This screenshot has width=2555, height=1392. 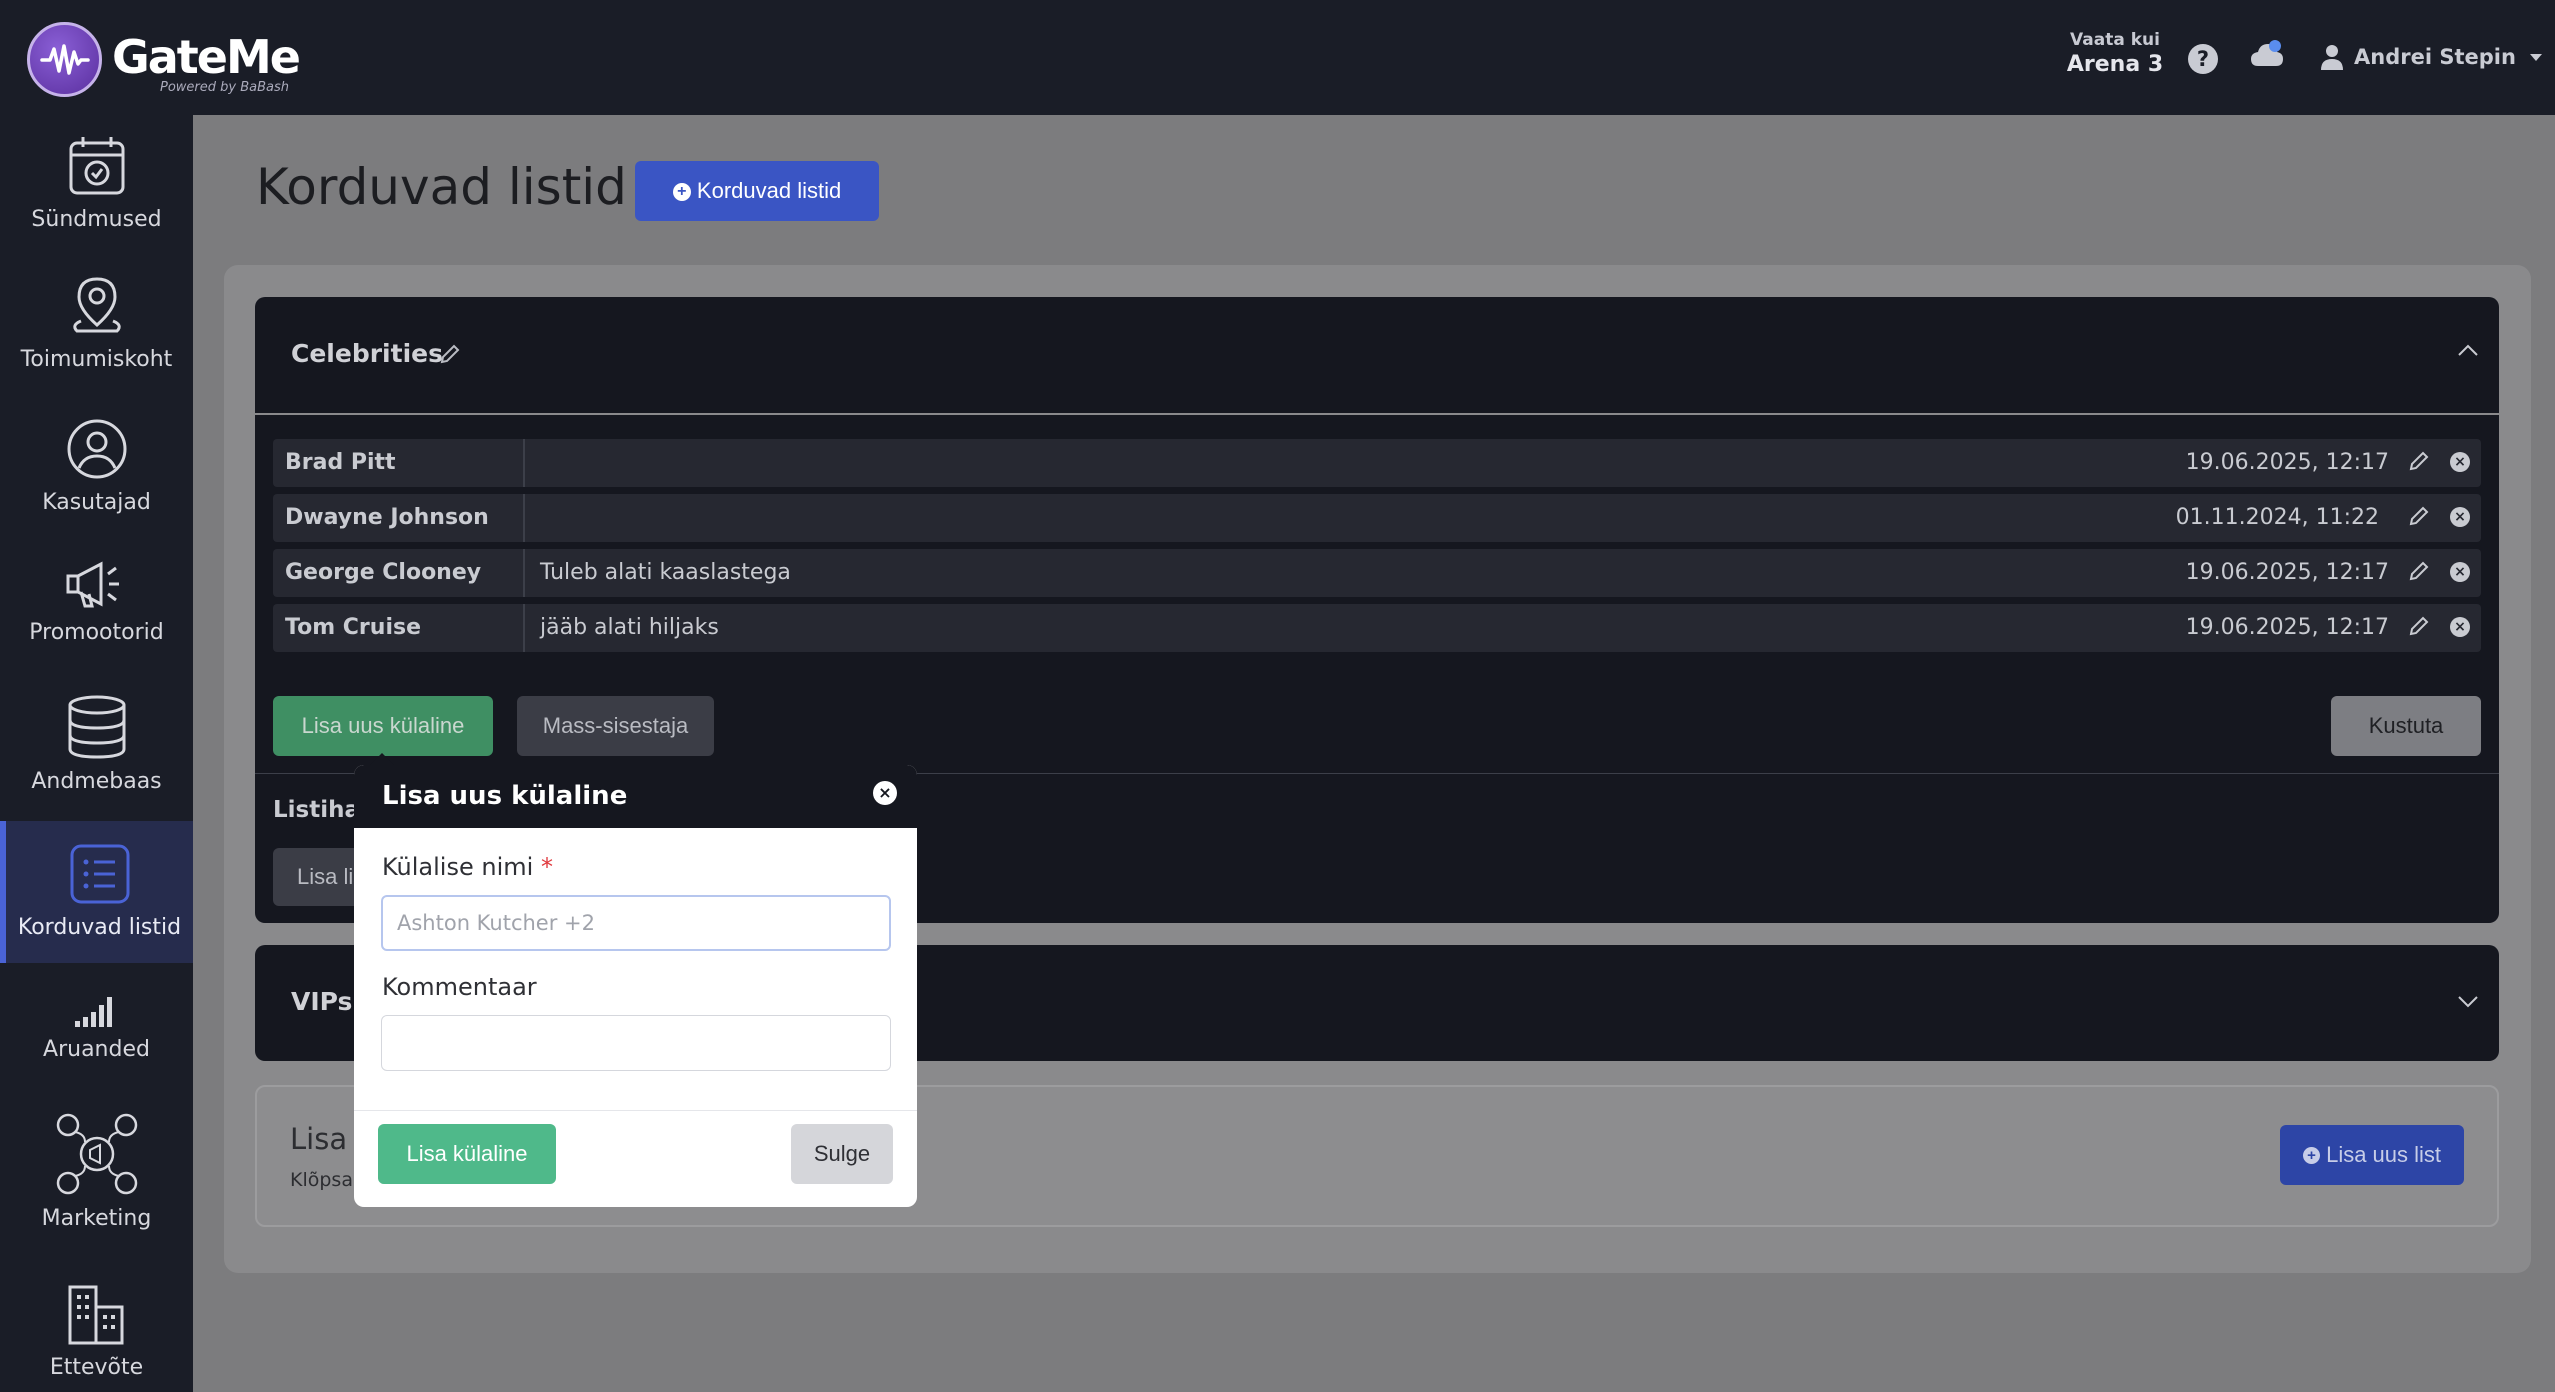 I want to click on sidebar-item-kasutajad: Kasutajad, so click(x=96, y=466).